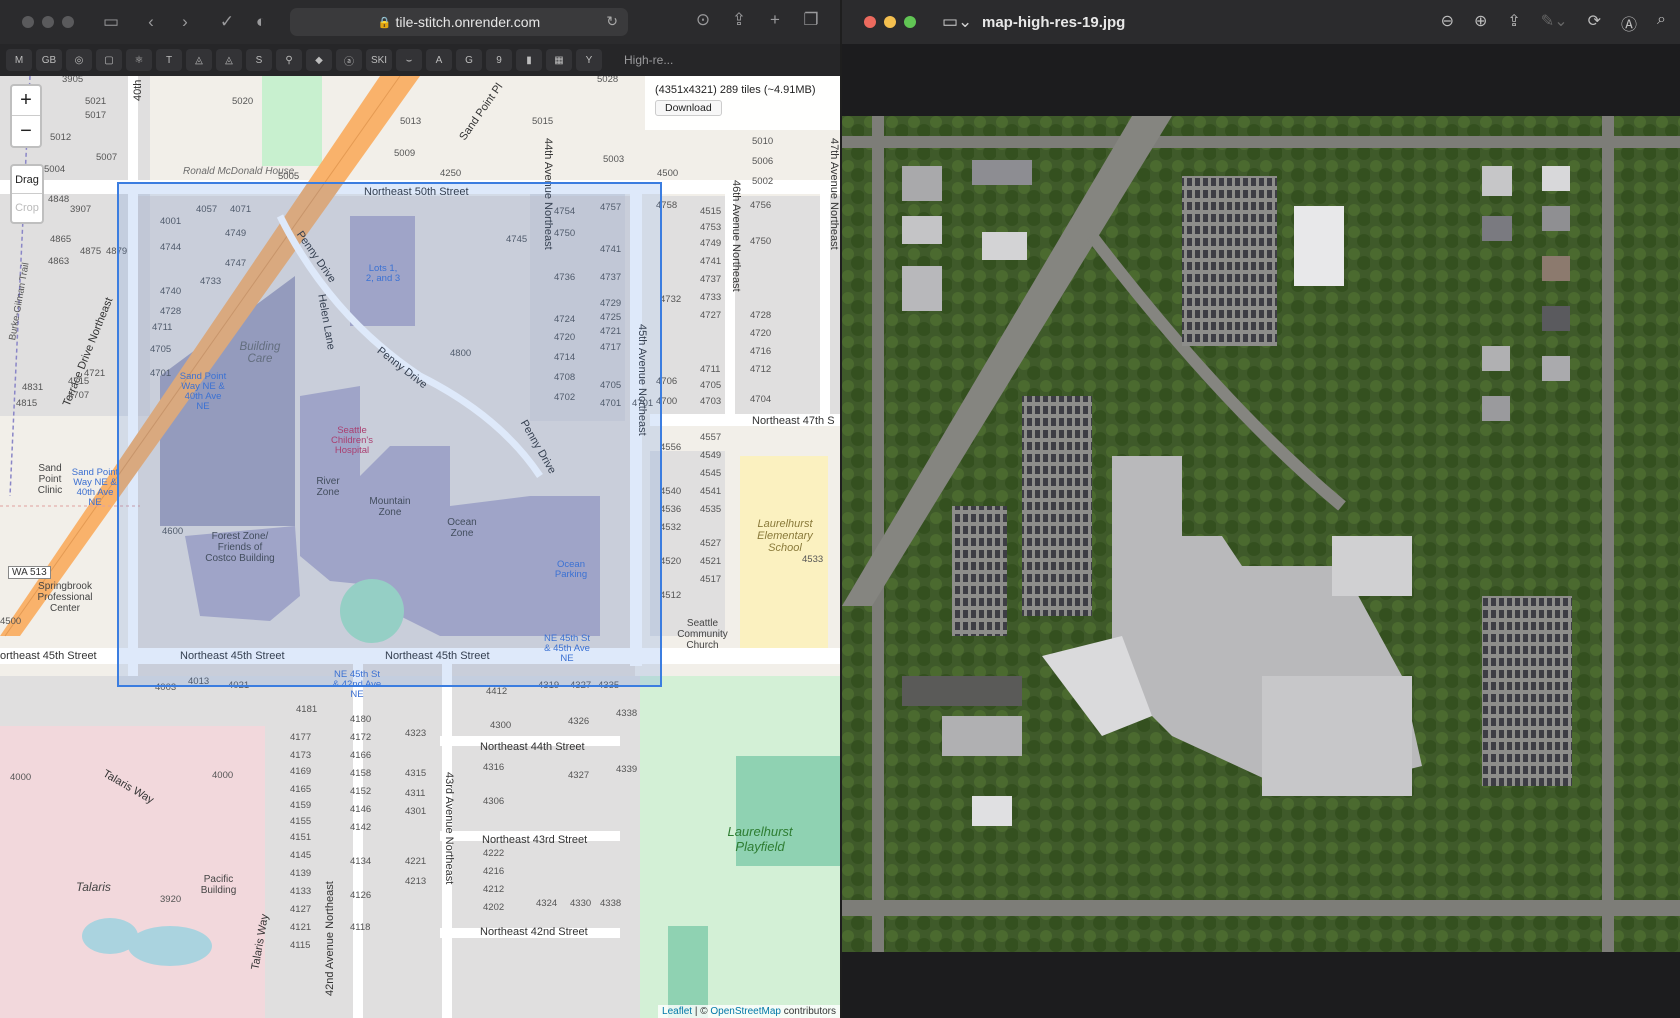  What do you see at coordinates (415, 793) in the screenshot?
I see `house-number: 4311` at bounding box center [415, 793].